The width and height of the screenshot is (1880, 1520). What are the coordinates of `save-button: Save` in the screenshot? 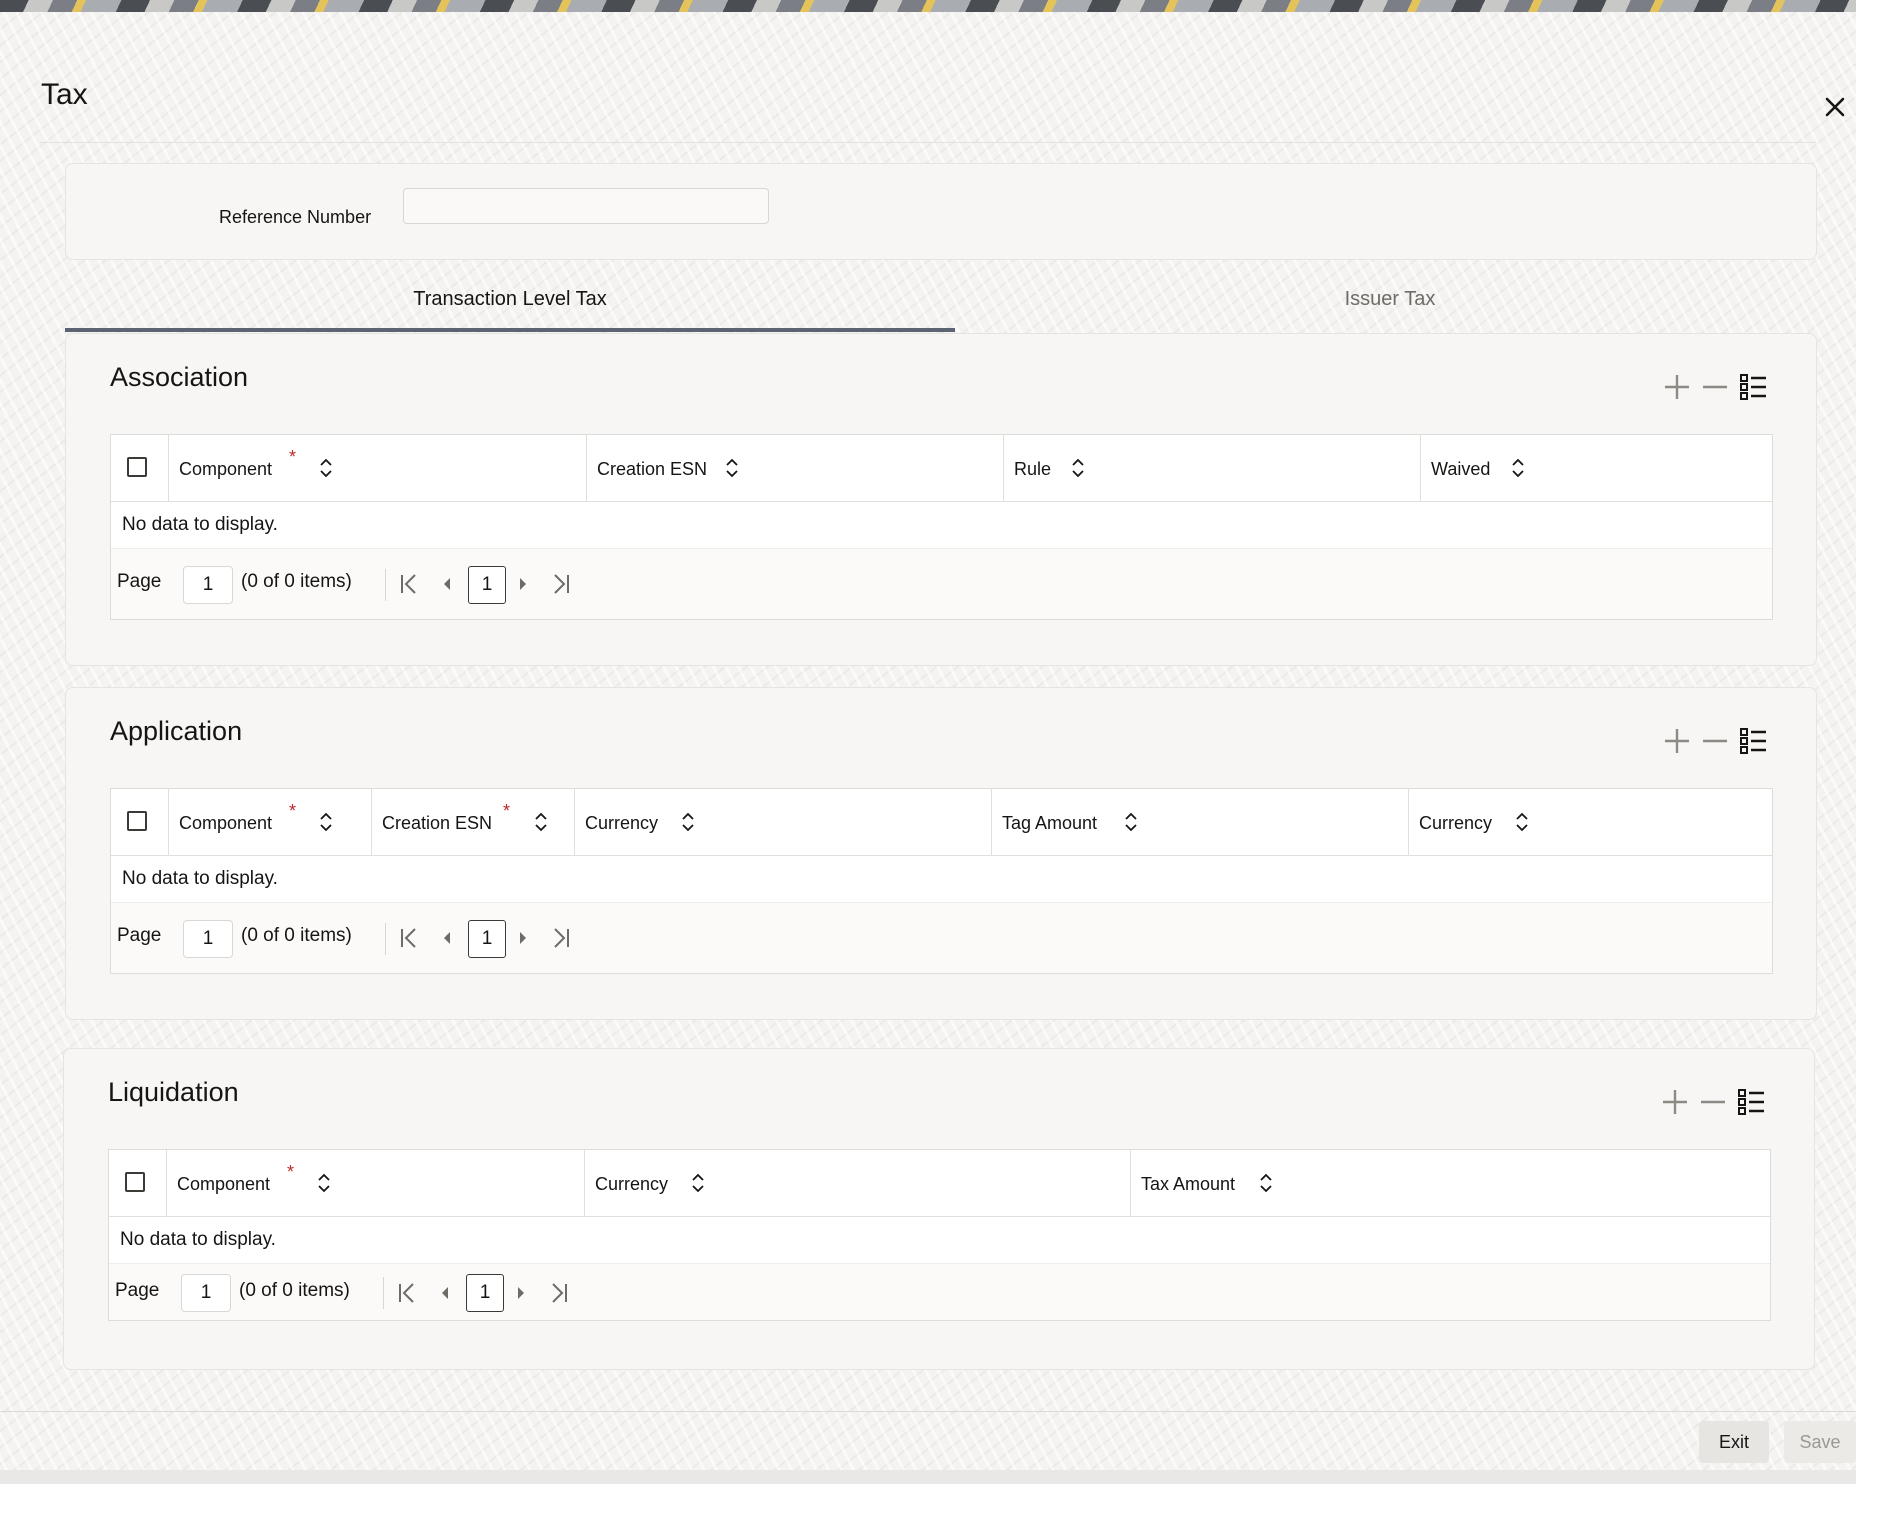 It's located at (1820, 1442).